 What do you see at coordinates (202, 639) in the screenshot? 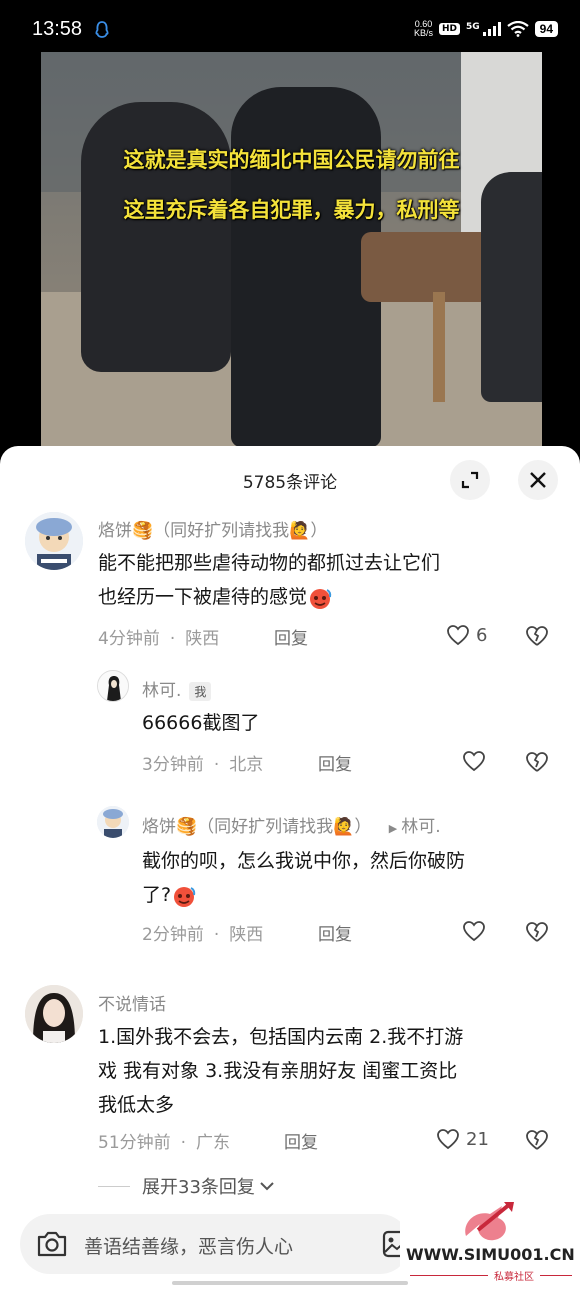
I see `comment-location: 陕西` at bounding box center [202, 639].